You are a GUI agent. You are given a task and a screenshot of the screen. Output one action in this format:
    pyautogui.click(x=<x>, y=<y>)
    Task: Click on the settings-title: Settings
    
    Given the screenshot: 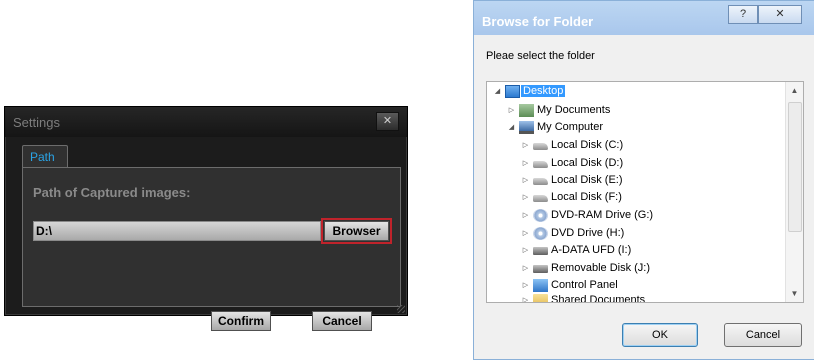 What is the action you would take?
    pyautogui.click(x=36, y=122)
    